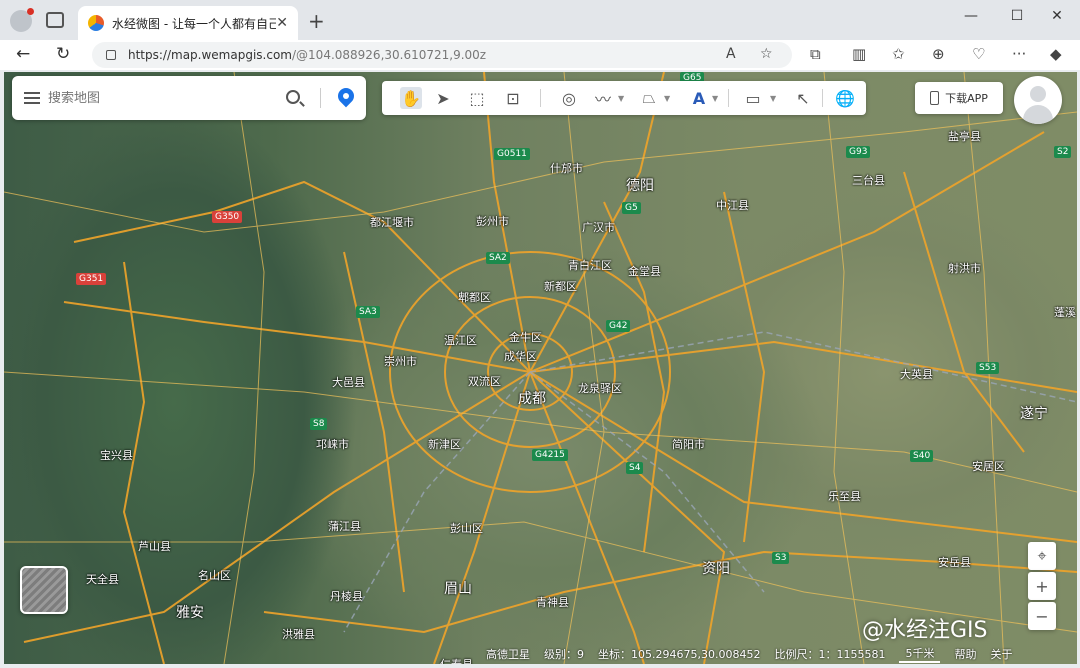 The height and width of the screenshot is (668, 1080). I want to click on place-label: 大邑县, so click(348, 382).